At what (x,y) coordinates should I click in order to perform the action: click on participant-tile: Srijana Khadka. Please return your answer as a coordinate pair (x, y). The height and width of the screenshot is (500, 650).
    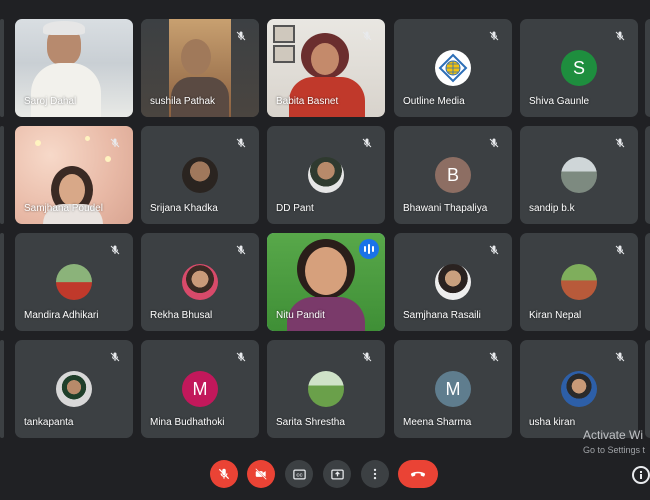
    Looking at the image, I should click on (200, 175).